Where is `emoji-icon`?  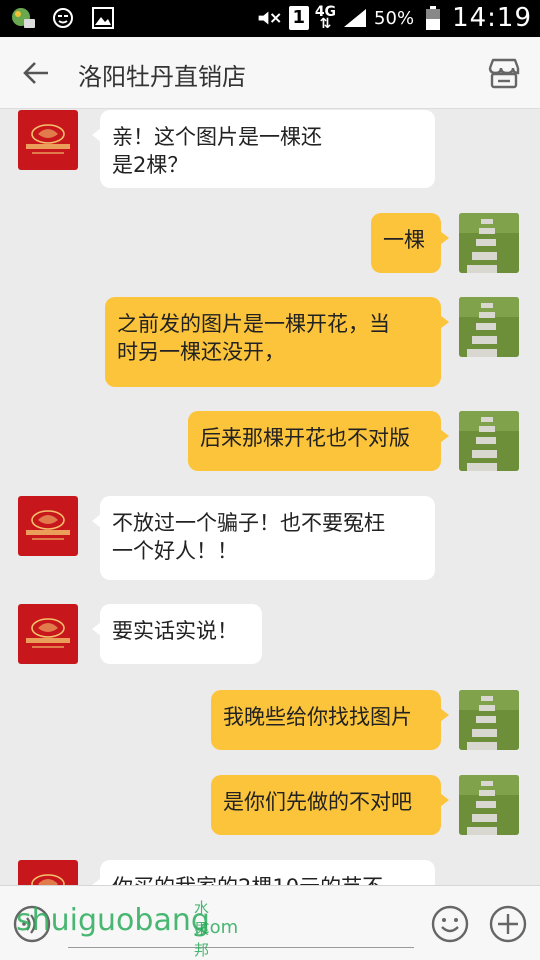
emoji-icon is located at coordinates (450, 924).